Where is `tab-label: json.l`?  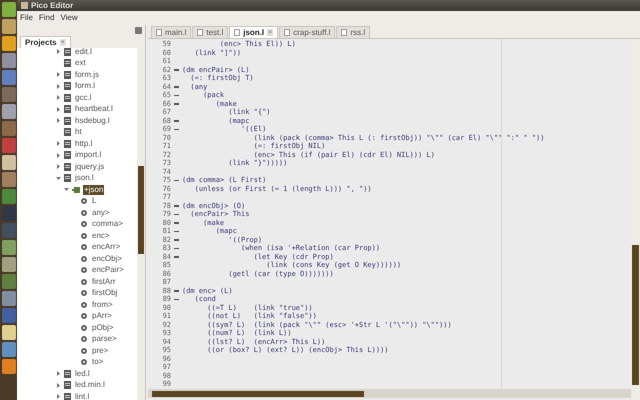 tab-label: json.l is located at coordinates (253, 33).